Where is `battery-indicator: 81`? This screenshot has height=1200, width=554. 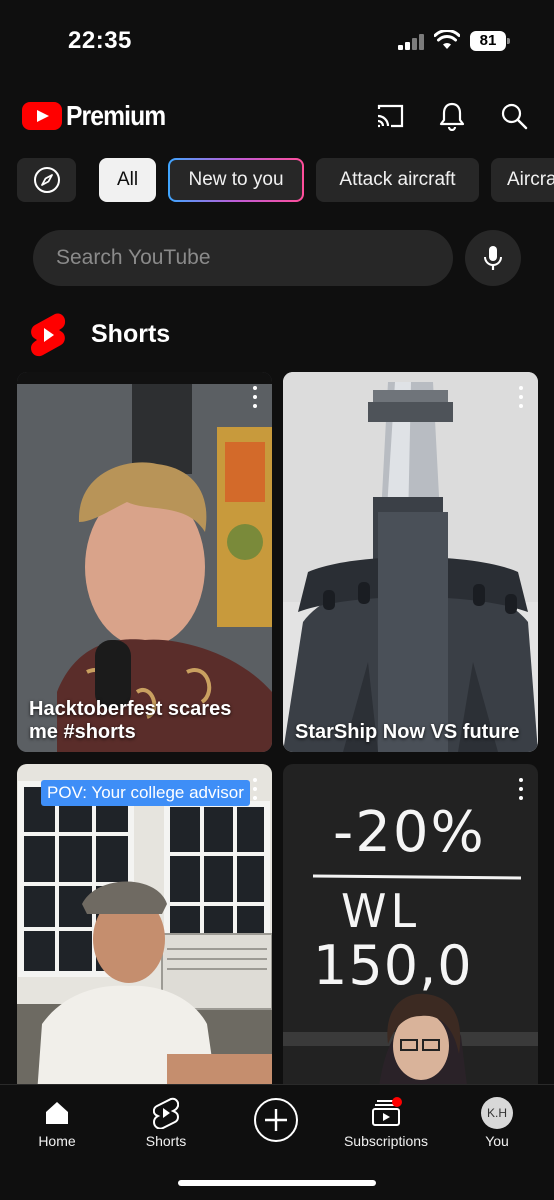
battery-indicator: 81 is located at coordinates (490, 41).